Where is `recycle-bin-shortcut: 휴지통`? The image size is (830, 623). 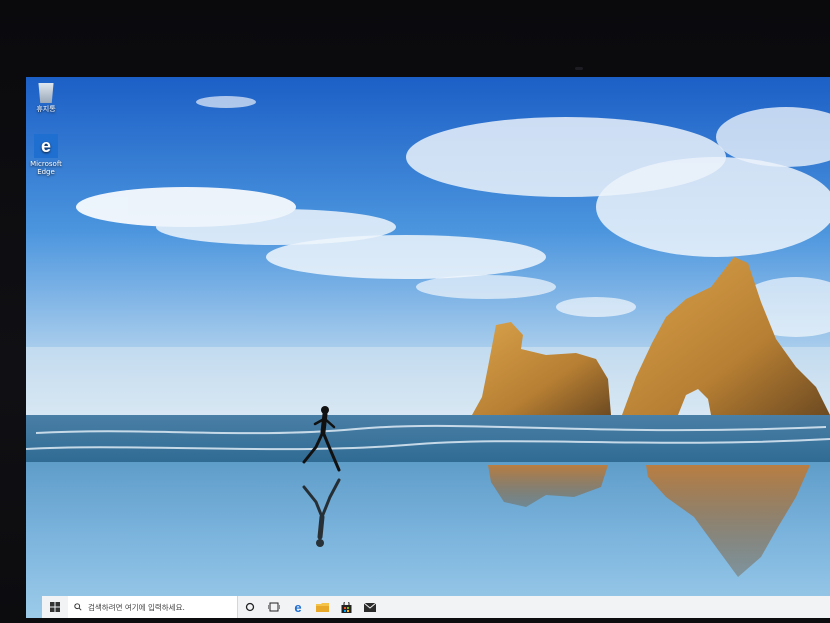
recycle-bin-shortcut: 휴지통 is located at coordinates (46, 98).